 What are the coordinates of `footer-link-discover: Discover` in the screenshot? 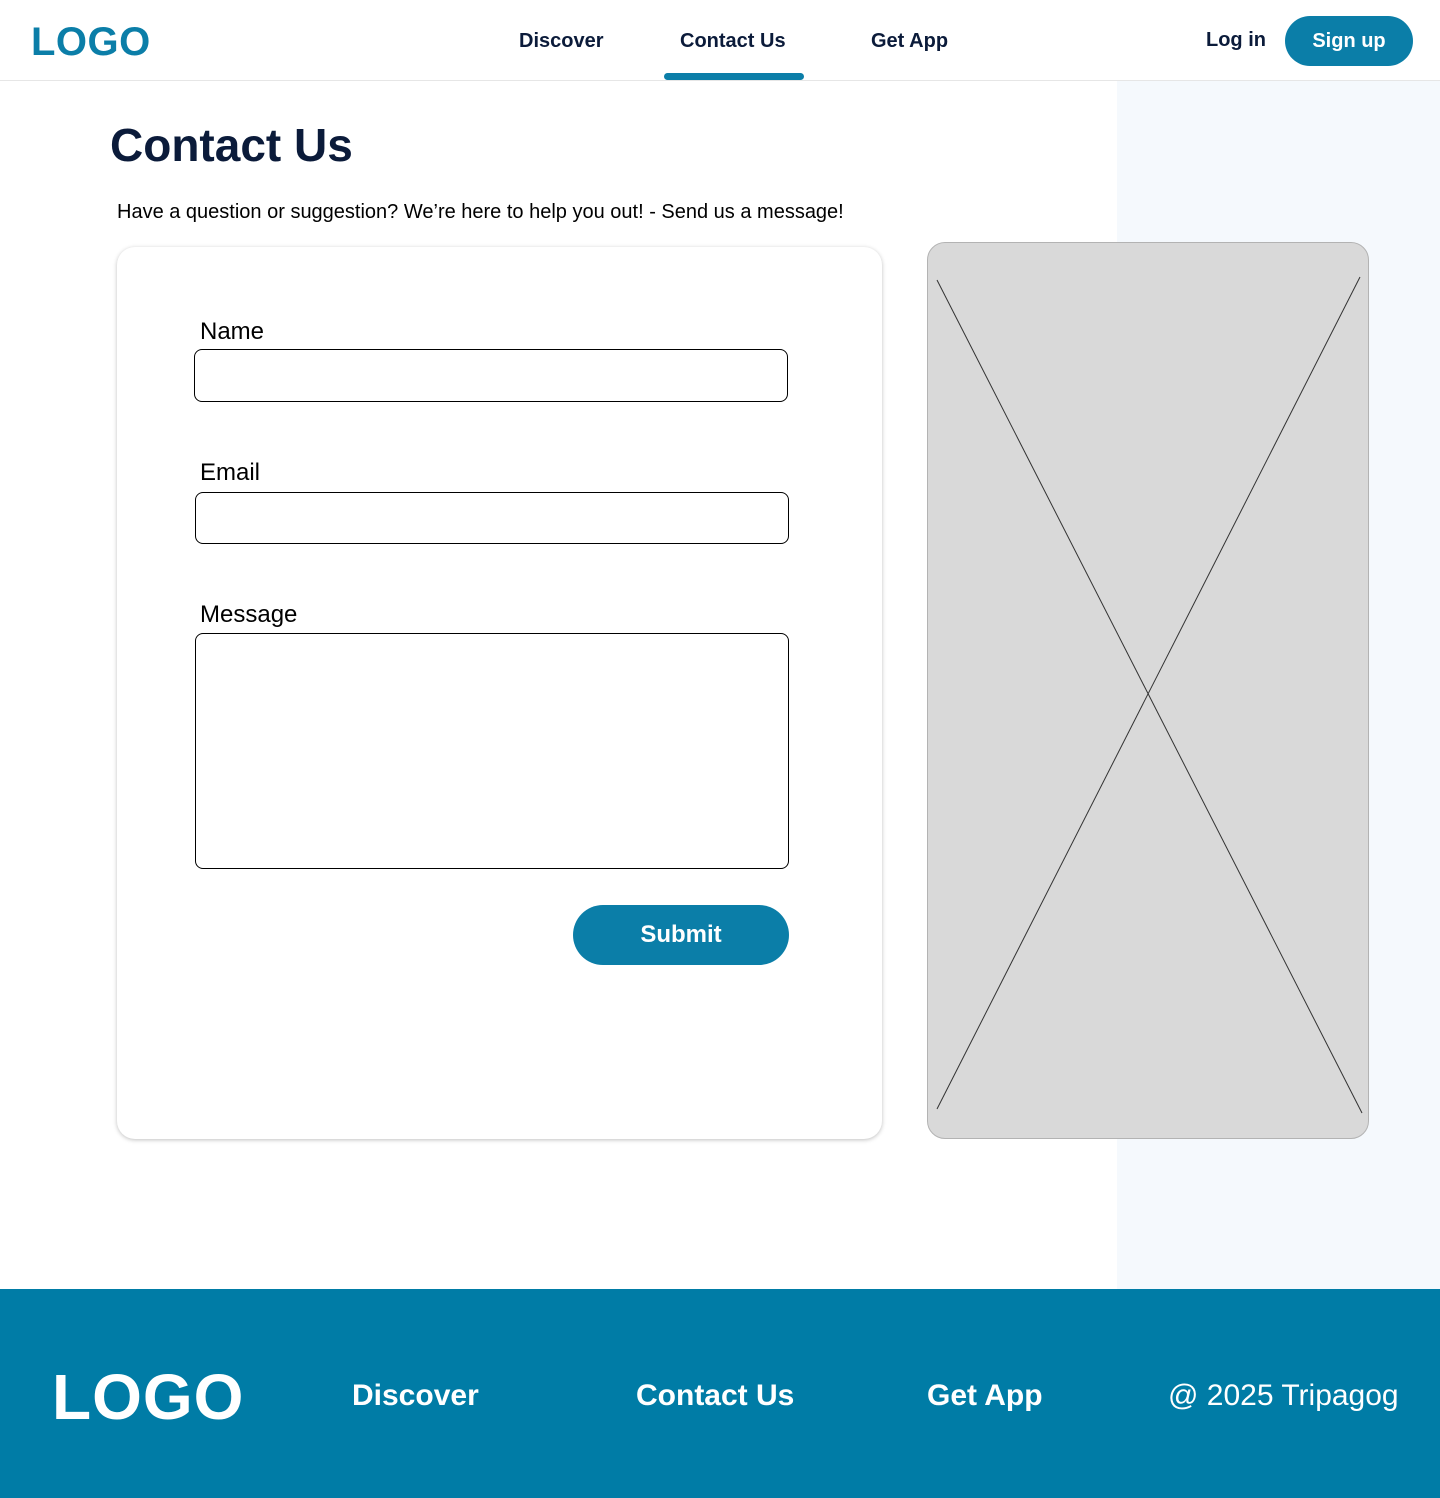 It's located at (415, 1396).